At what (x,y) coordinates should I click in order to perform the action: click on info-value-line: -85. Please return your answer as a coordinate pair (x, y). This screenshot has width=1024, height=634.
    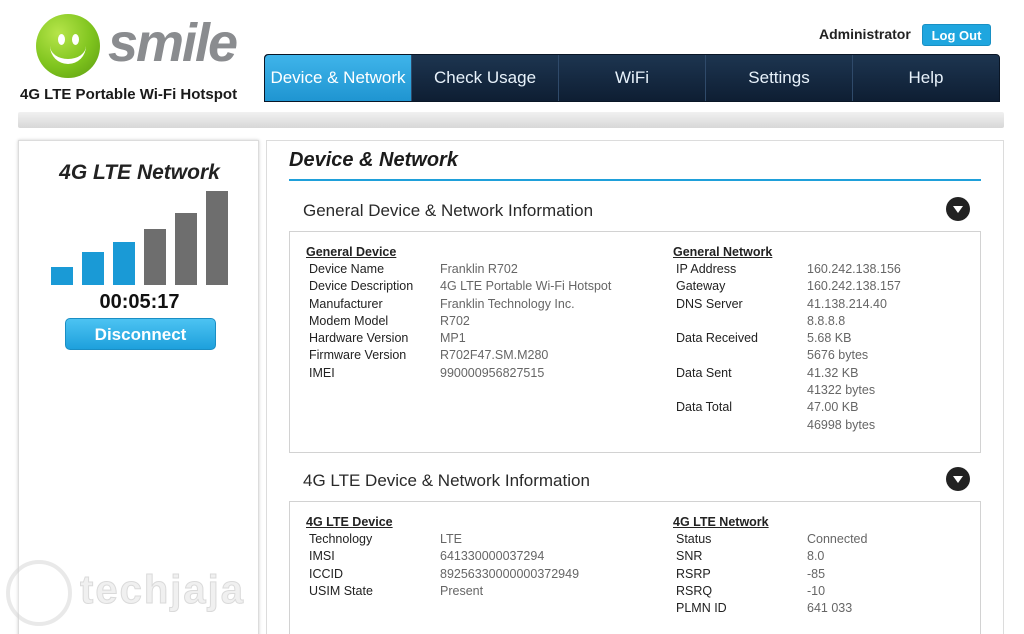
    Looking at the image, I should click on (816, 573).